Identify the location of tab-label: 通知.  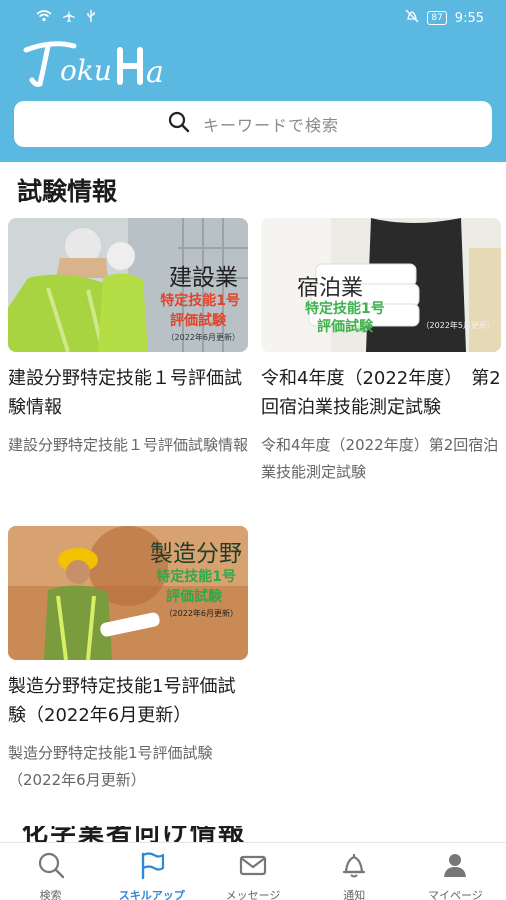
(354, 894).